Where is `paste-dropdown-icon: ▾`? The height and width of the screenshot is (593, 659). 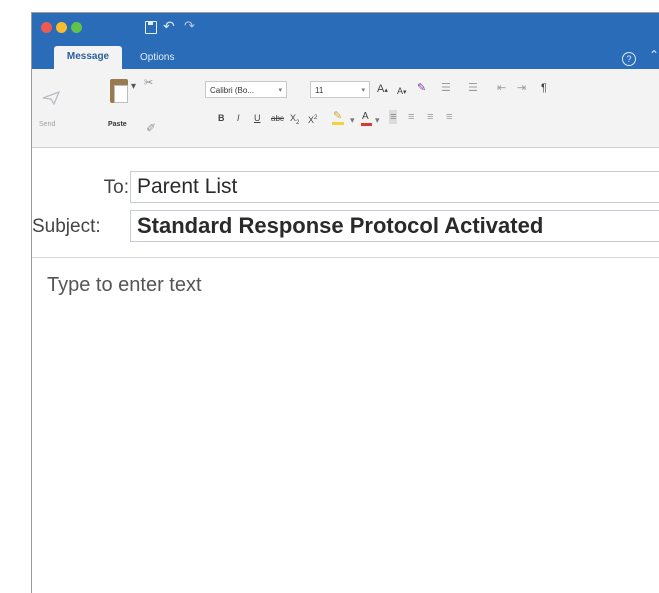 paste-dropdown-icon: ▾ is located at coordinates (133, 86).